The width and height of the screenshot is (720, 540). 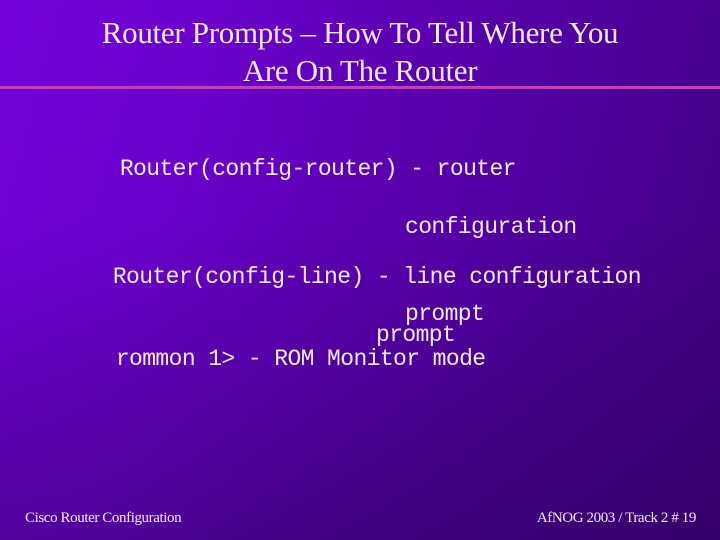 I want to click on prompt-text: Router(config-router) - router, so click(x=318, y=169).